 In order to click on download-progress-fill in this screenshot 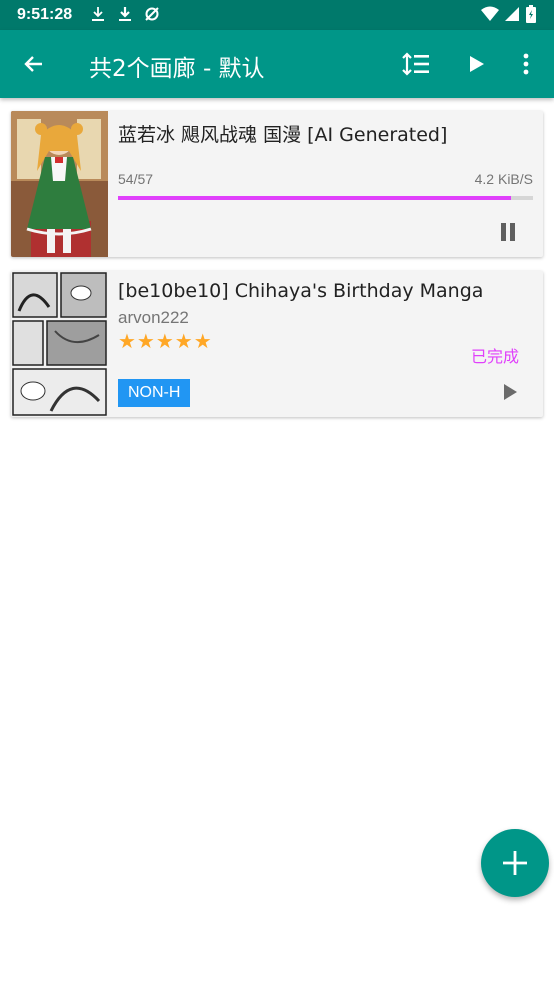, I will do `click(314, 198)`.